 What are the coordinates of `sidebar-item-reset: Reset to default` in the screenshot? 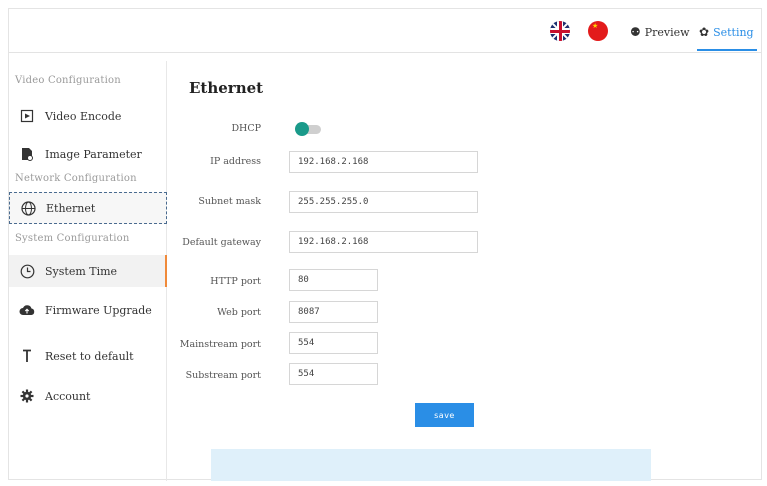 It's located at (88, 356).